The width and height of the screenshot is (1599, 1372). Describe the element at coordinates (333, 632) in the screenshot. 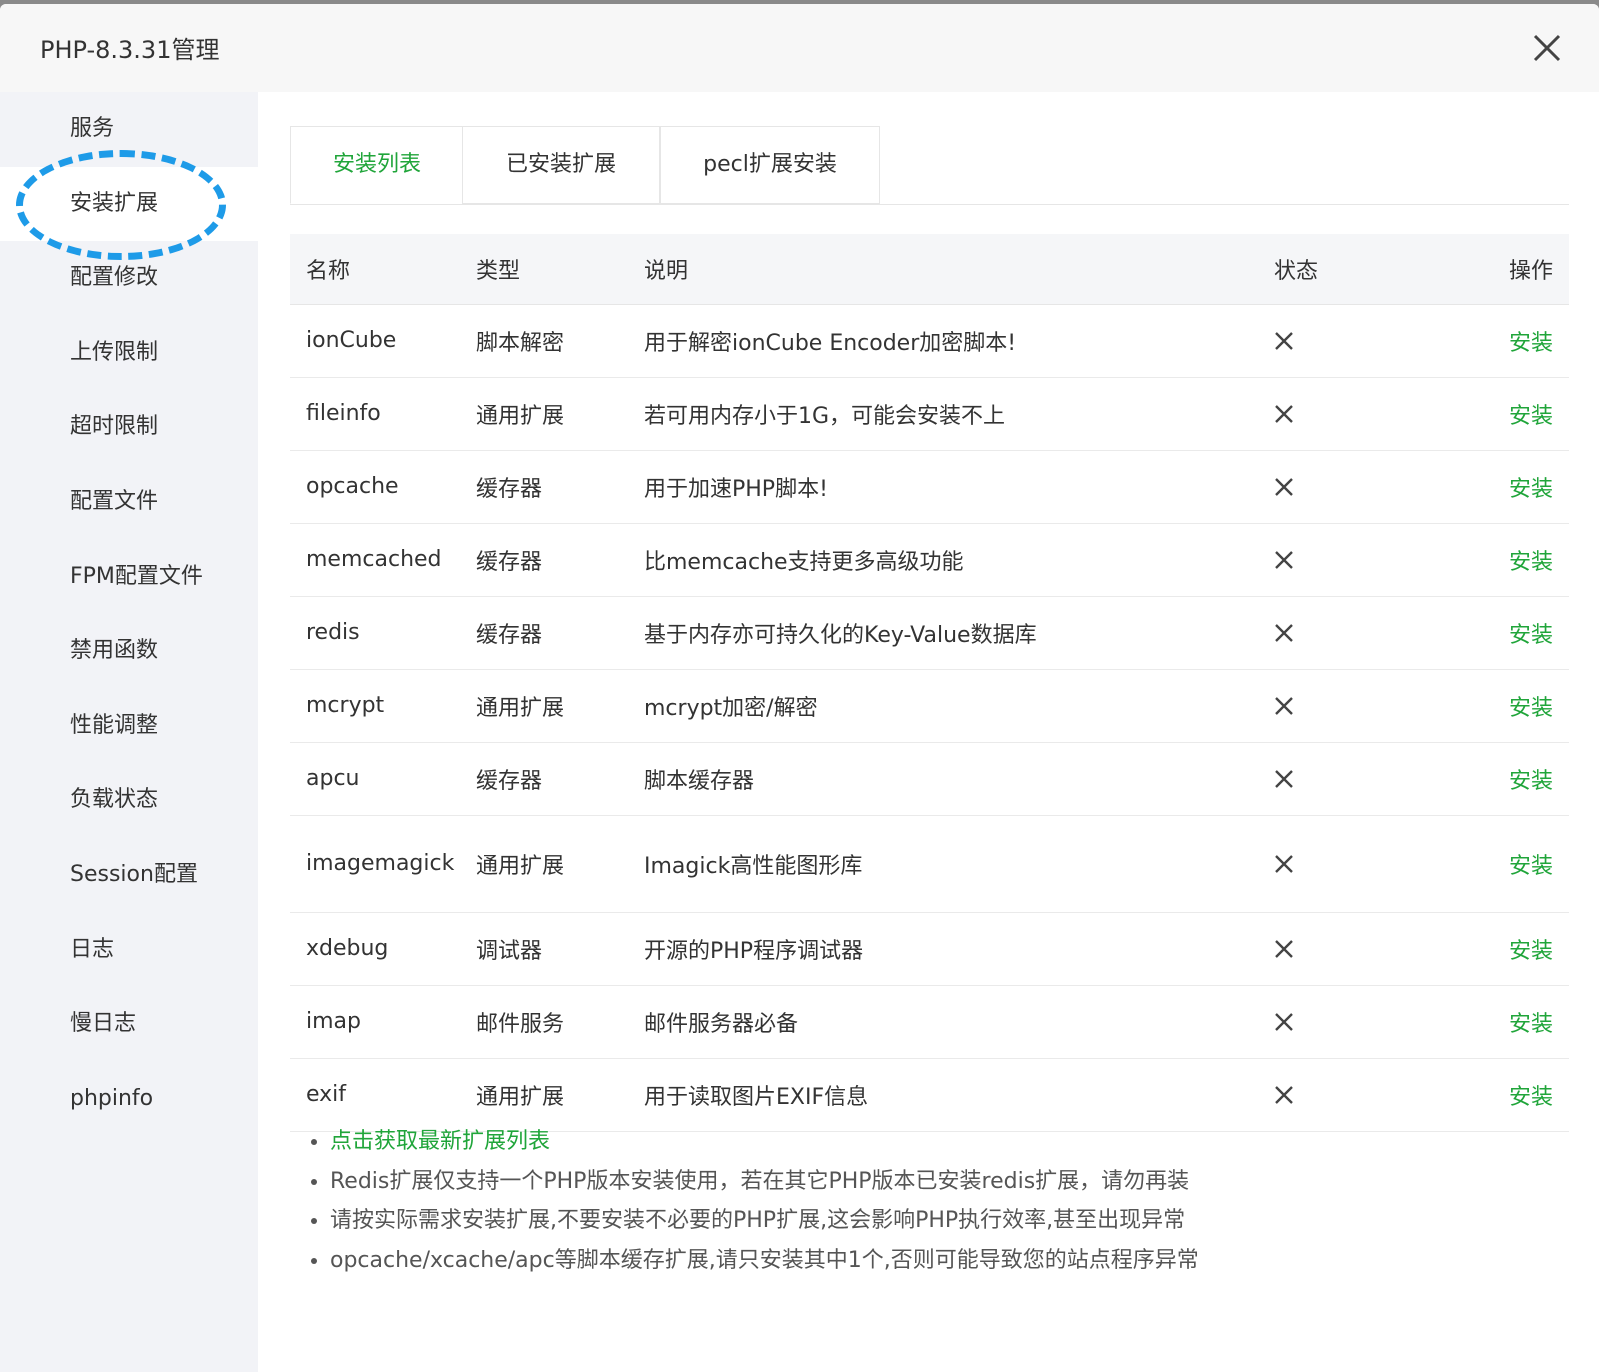

I see `extension-name: redis` at that location.